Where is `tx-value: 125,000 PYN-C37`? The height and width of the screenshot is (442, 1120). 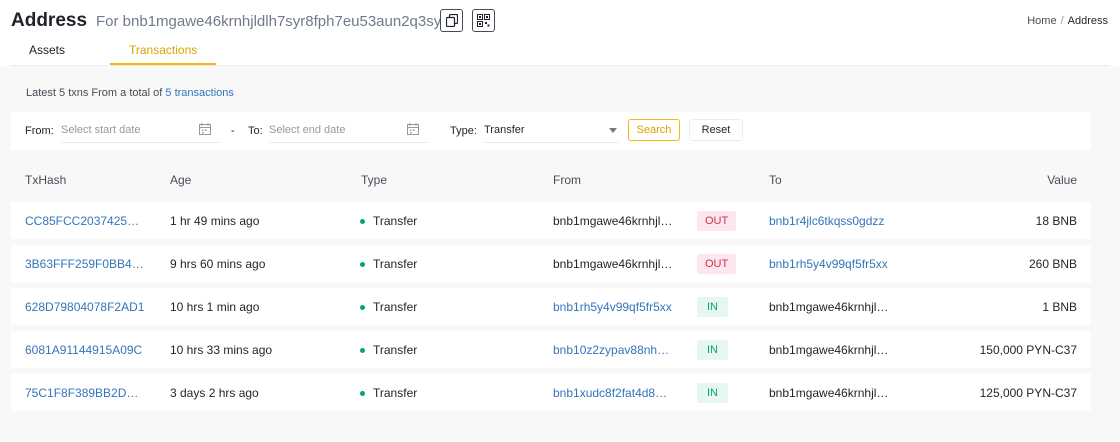
tx-value: 125,000 PYN-C37 is located at coordinates (1028, 393).